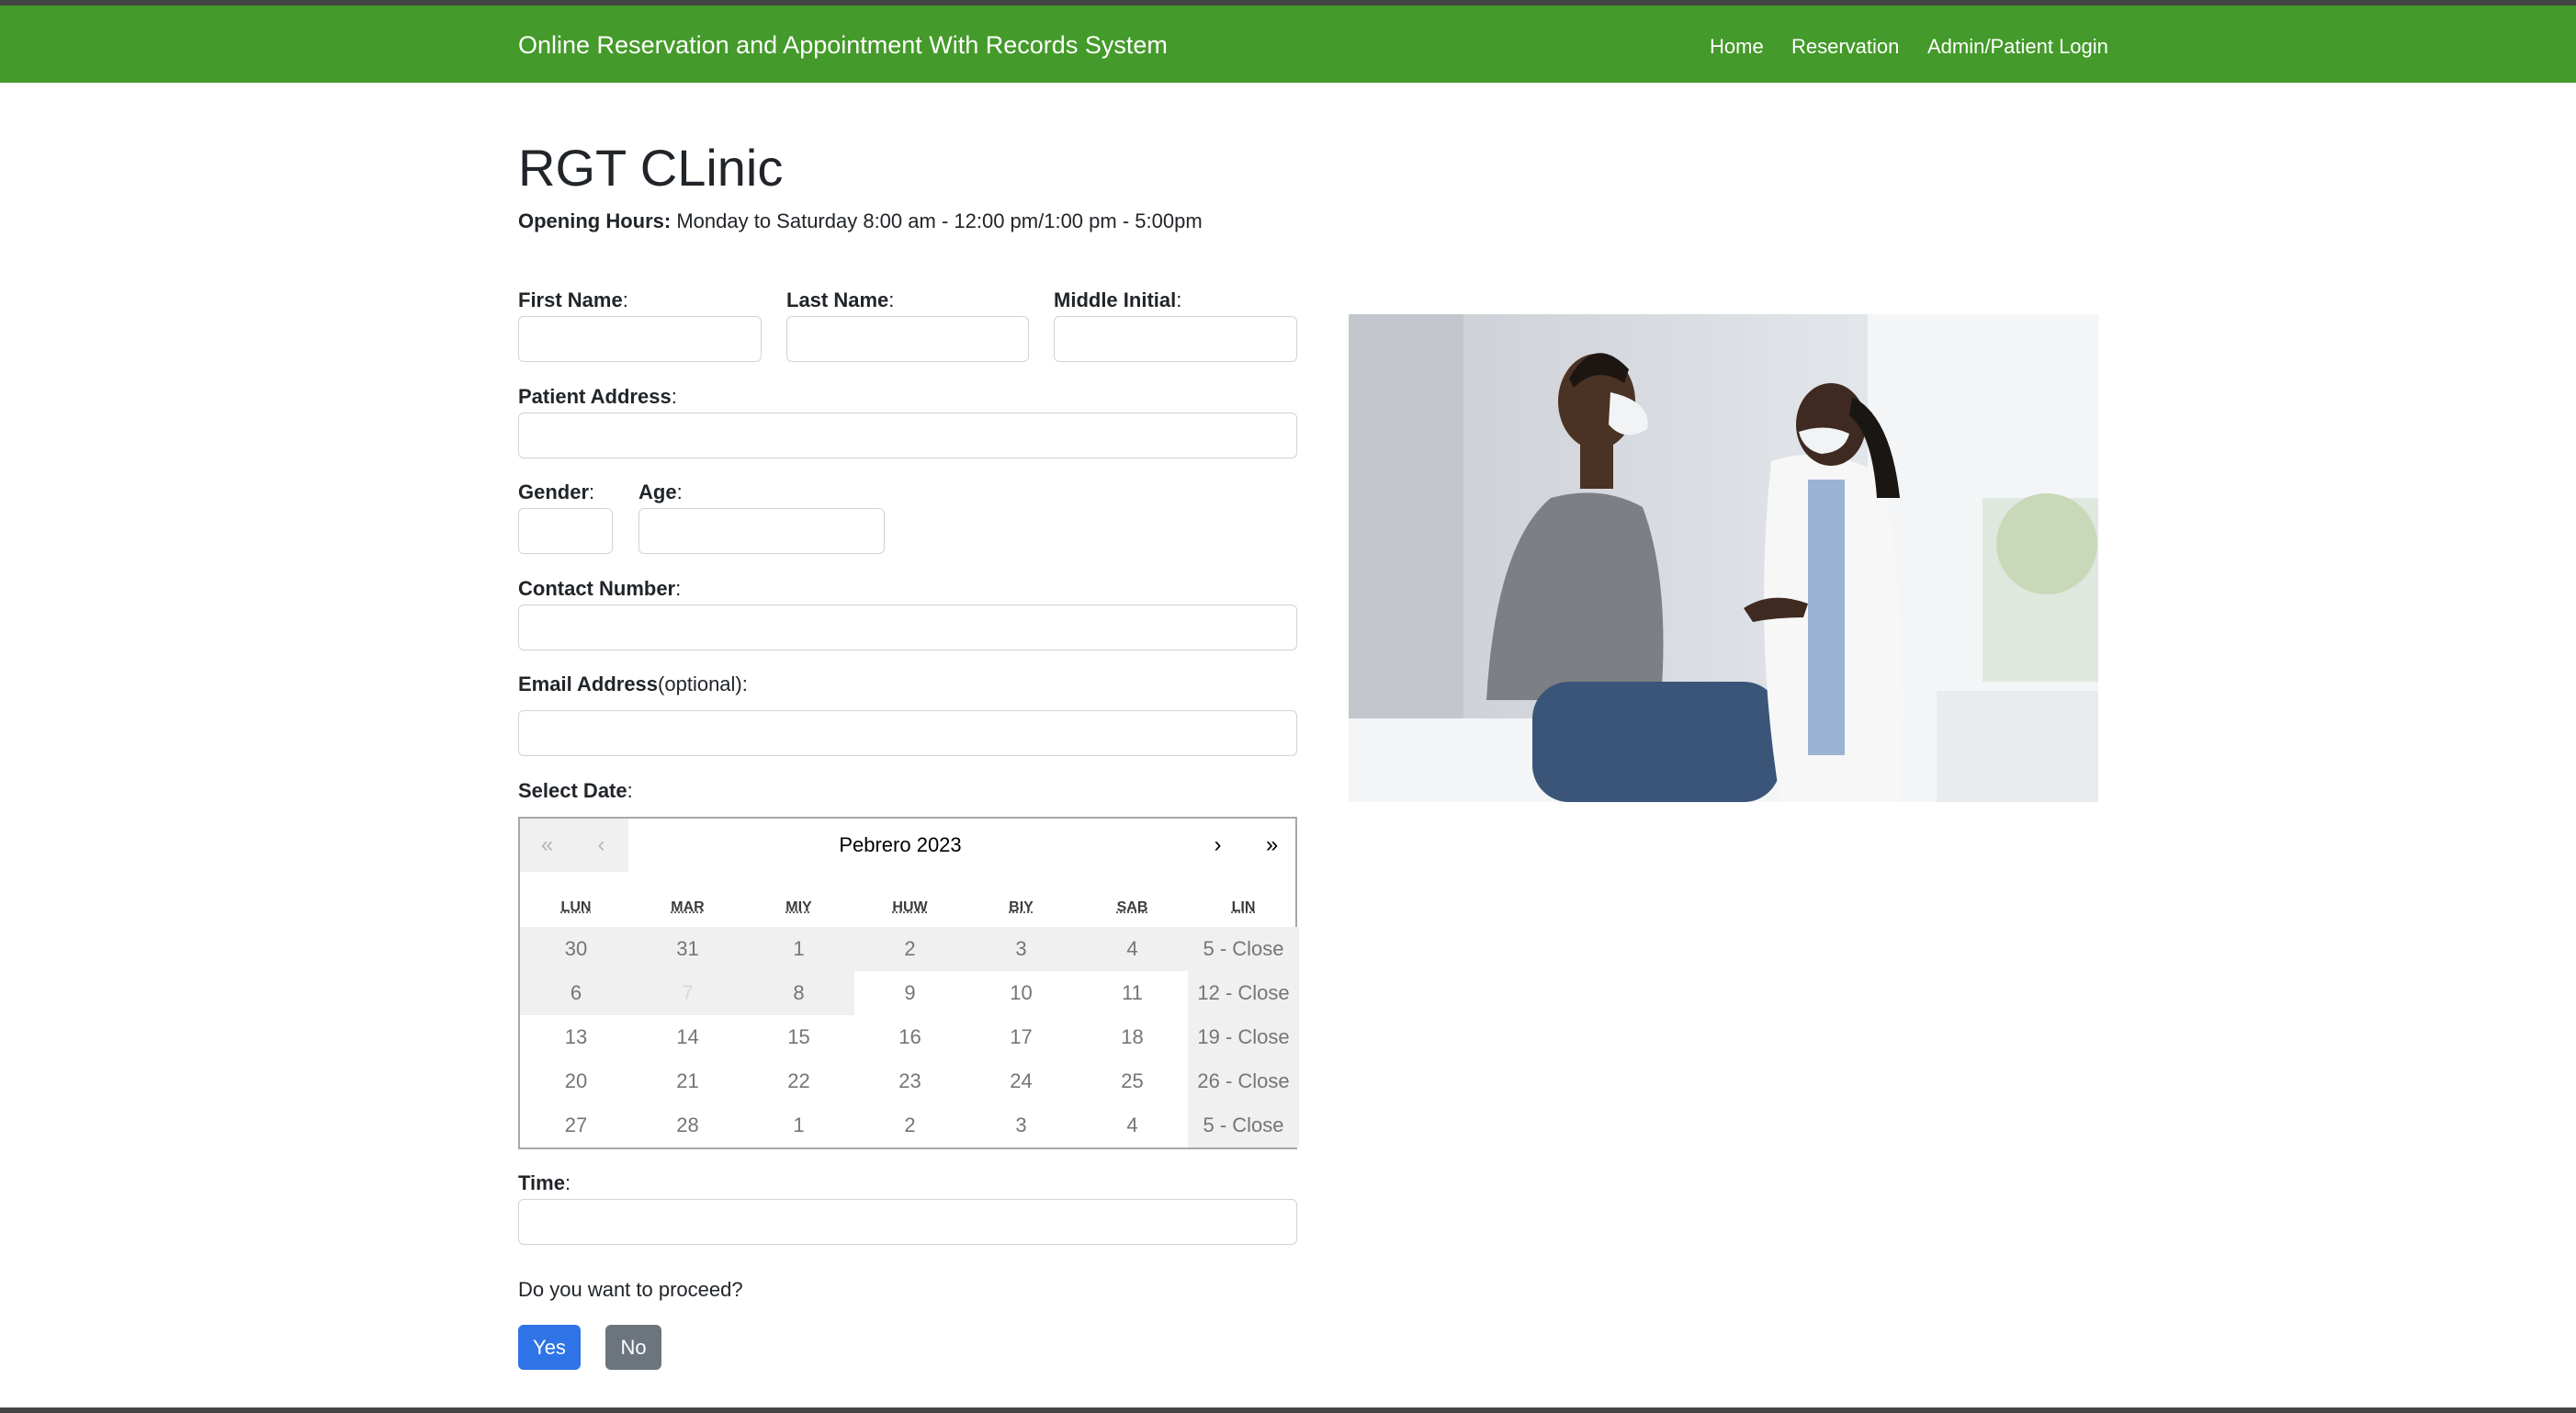 Image resolution: width=2576 pixels, height=1413 pixels. I want to click on opening-hours-label: Opening Hours:, so click(595, 220).